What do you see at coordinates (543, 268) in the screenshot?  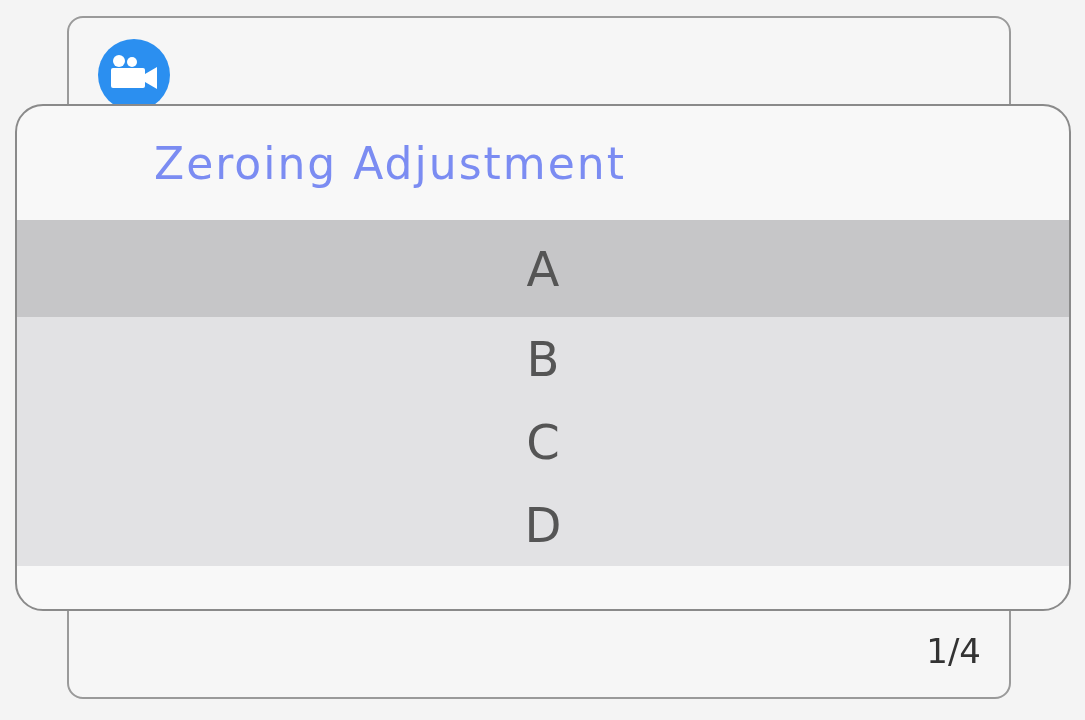 I see `option-item: A` at bounding box center [543, 268].